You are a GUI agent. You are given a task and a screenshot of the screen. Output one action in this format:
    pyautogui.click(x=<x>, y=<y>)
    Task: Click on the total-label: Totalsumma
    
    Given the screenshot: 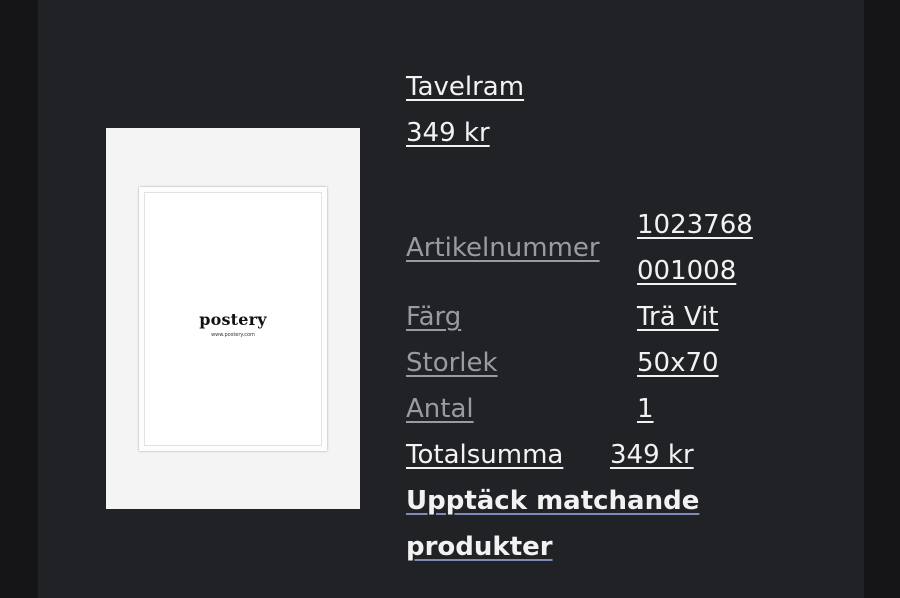 What is the action you would take?
    pyautogui.click(x=484, y=455)
    